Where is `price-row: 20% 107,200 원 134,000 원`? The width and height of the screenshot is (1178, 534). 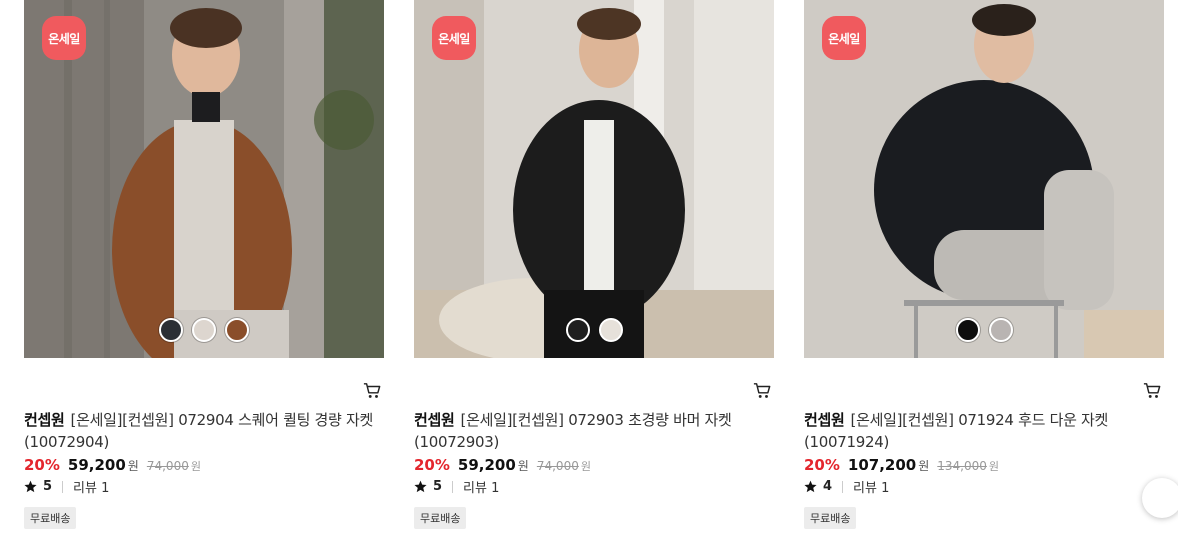 price-row: 20% 107,200 원 134,000 원 is located at coordinates (901, 465).